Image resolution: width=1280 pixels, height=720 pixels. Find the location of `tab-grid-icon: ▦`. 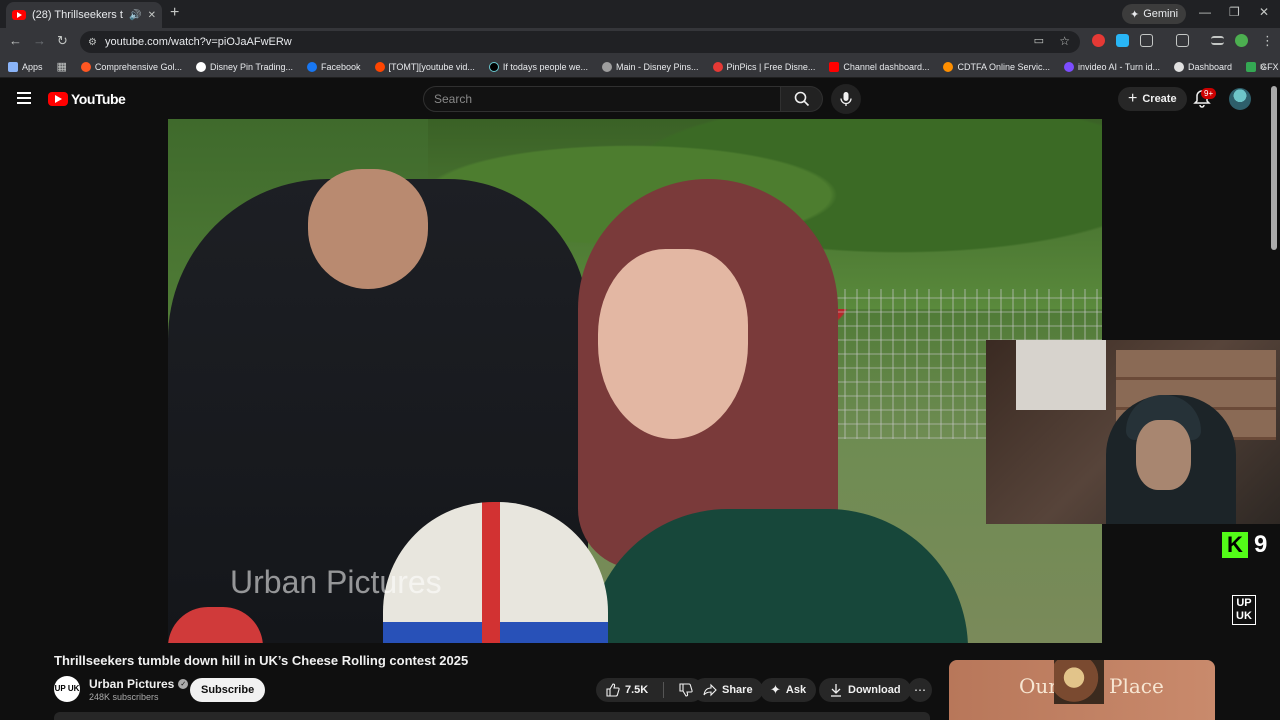

tab-grid-icon: ▦ is located at coordinates (62, 66).